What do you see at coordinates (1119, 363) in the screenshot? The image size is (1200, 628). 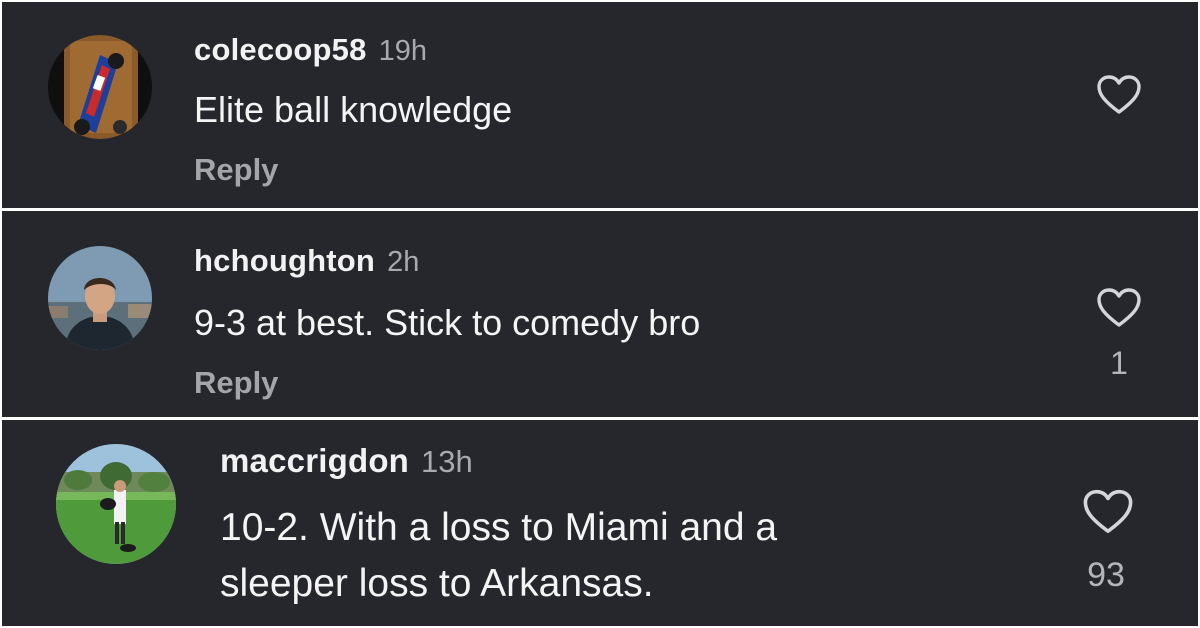 I see `like-count: 1` at bounding box center [1119, 363].